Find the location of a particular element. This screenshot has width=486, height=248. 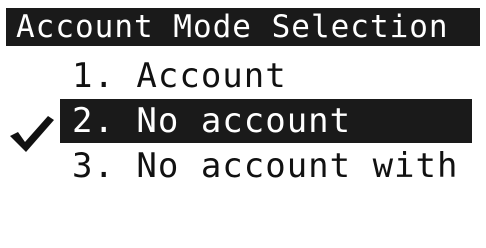

screen-title: Account Mode Selection is located at coordinates (232, 27).